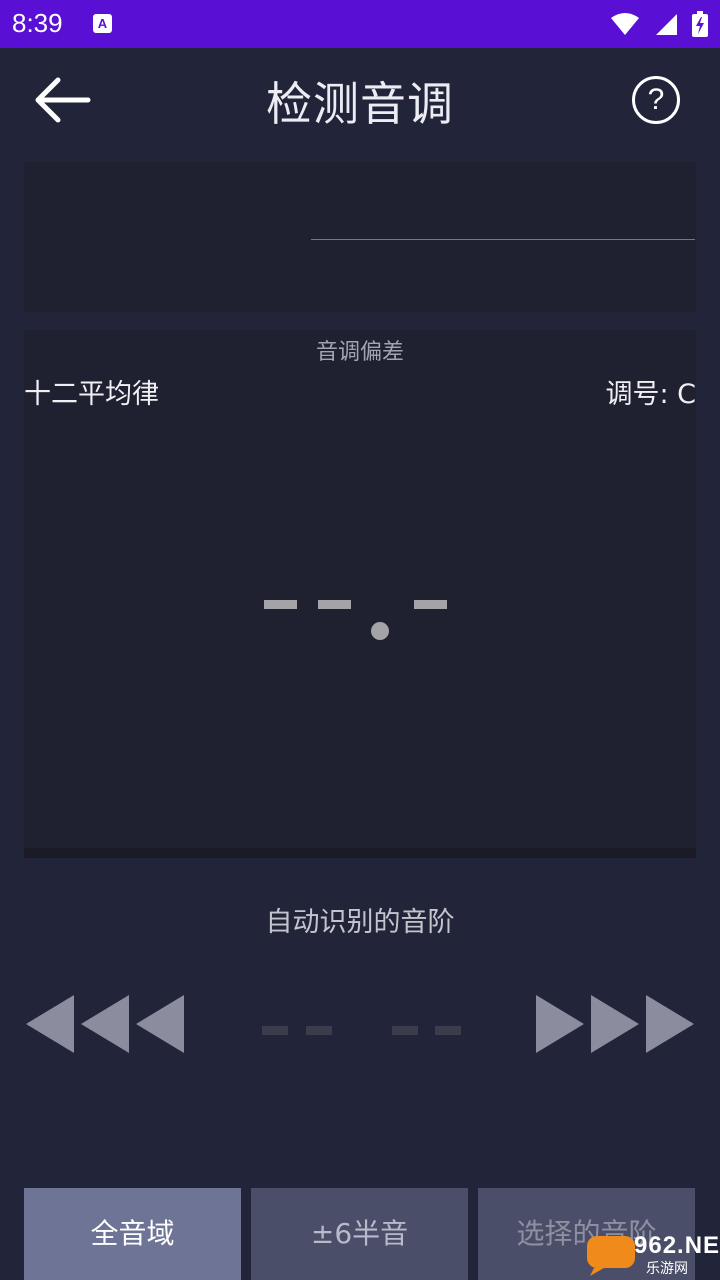 This screenshot has width=720, height=1280. I want to click on next-scale-button, so click(615, 1024).